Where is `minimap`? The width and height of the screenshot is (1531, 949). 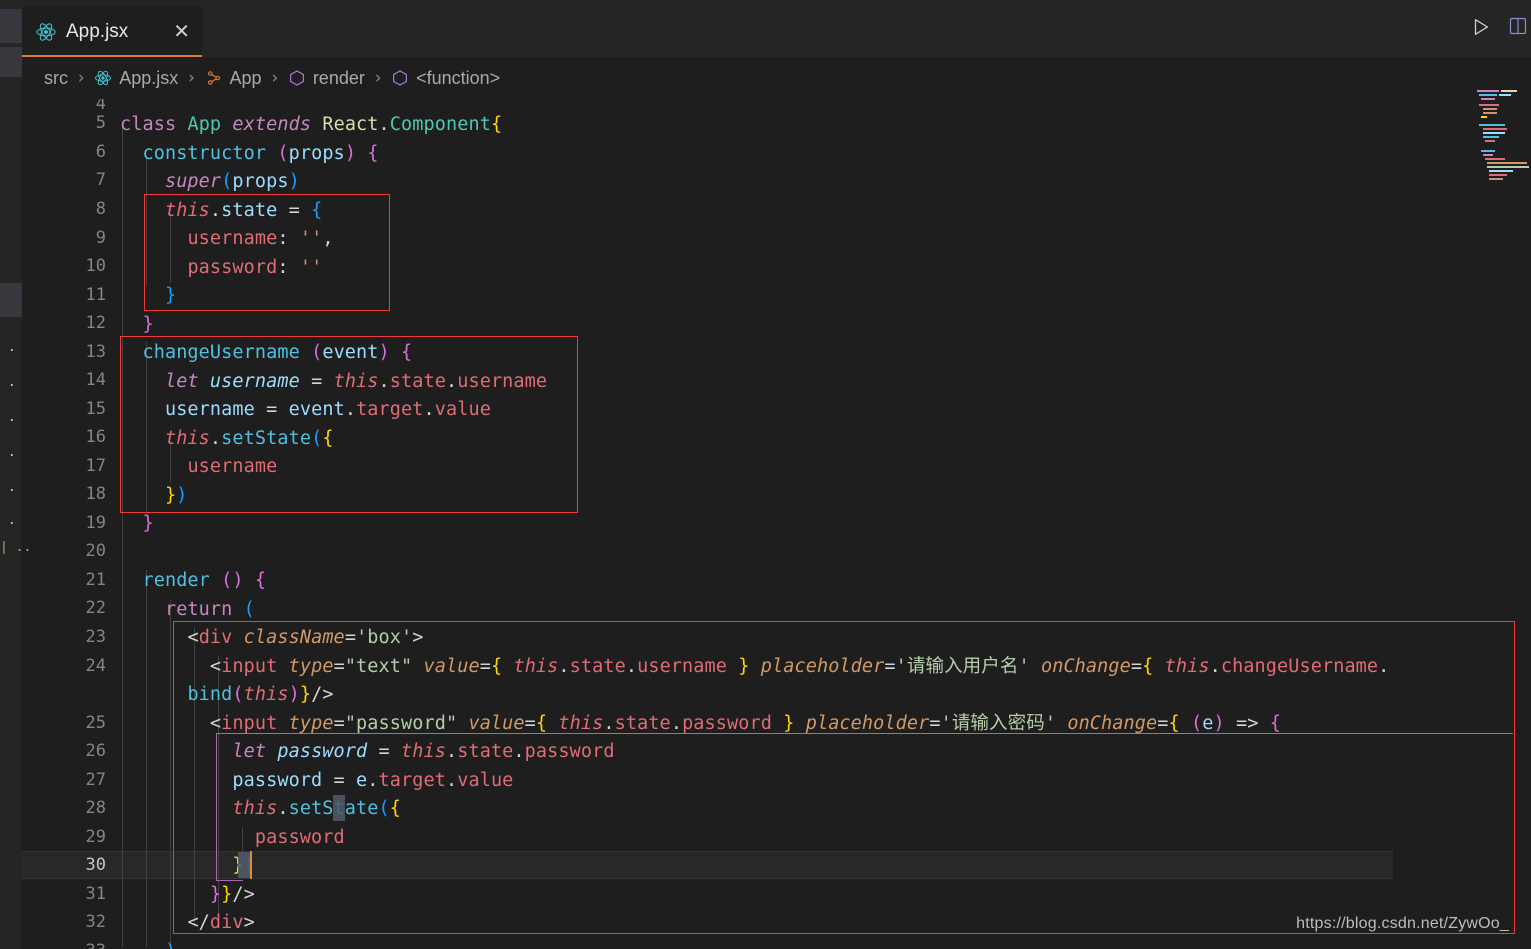
minimap is located at coordinates (1503, 138).